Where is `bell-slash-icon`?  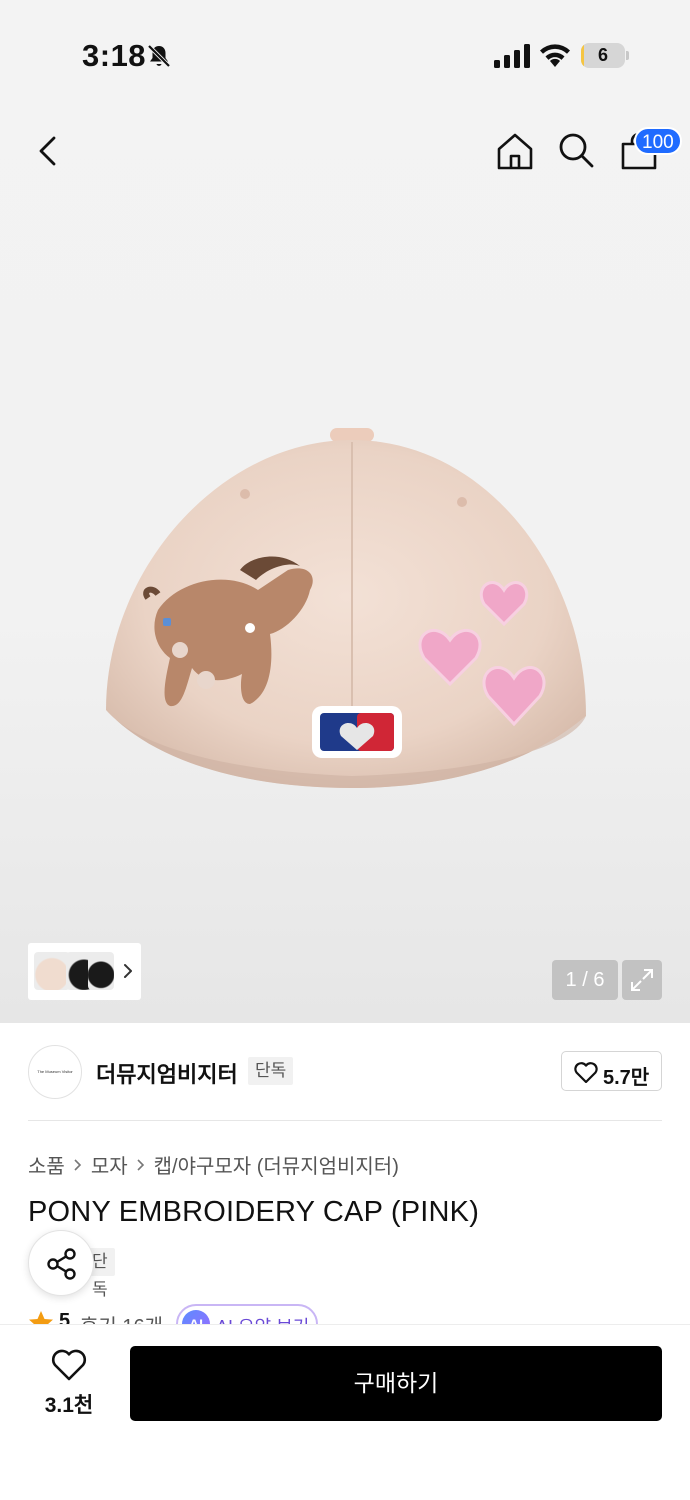
bell-slash-icon is located at coordinates (159, 56).